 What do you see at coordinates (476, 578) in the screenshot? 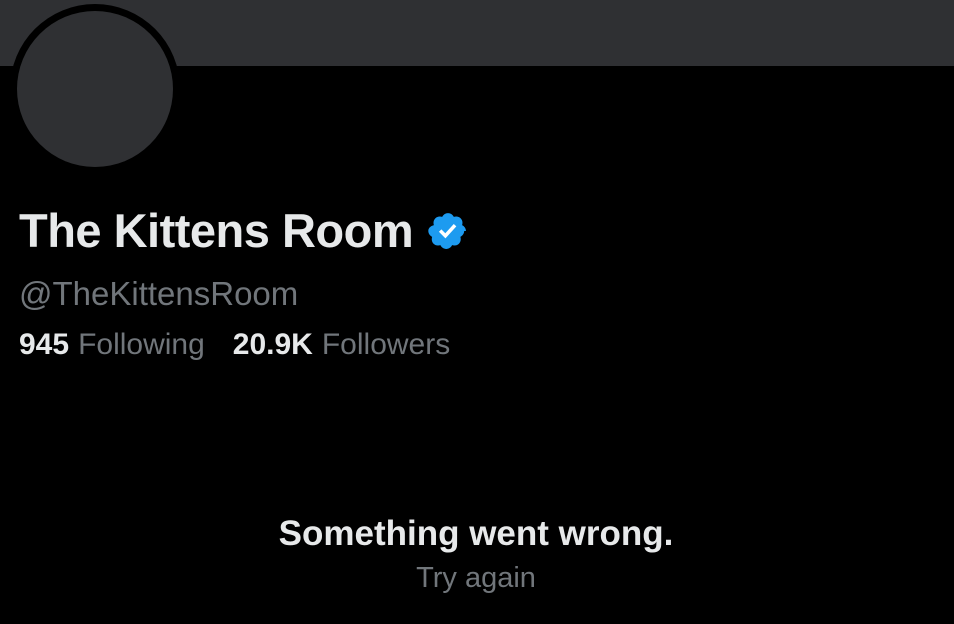
I see `try-again-button: Try again` at bounding box center [476, 578].